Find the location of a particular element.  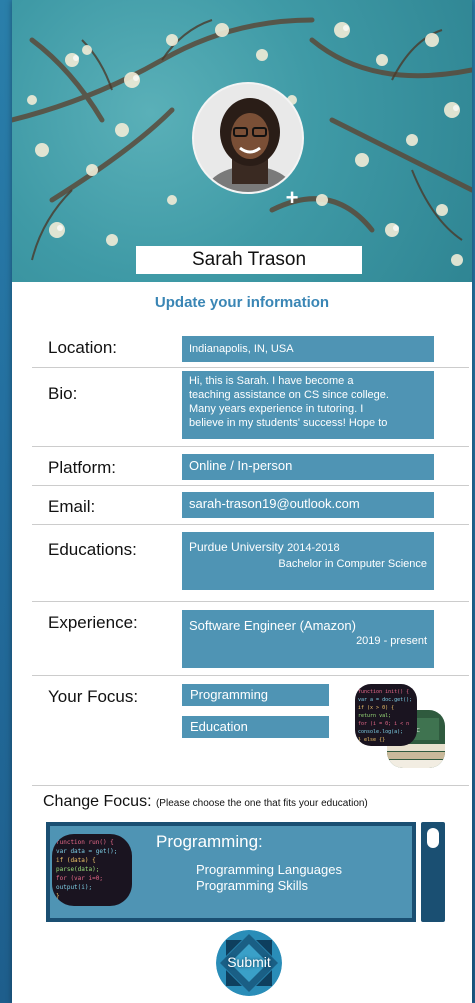

bio-line: teaching assistance on CS since college. is located at coordinates (289, 395).